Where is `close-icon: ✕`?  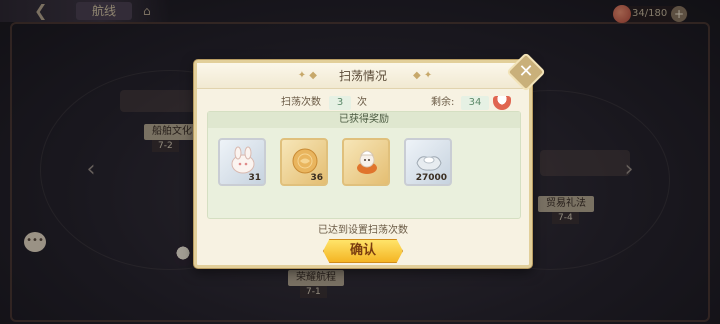 close-icon: ✕ is located at coordinates (526, 72).